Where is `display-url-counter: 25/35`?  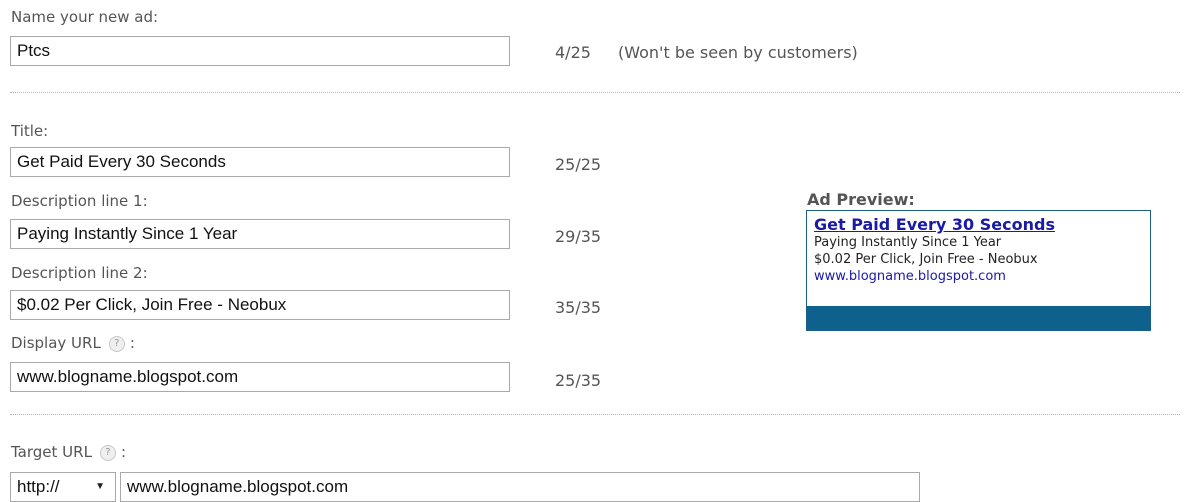
display-url-counter: 25/35 is located at coordinates (578, 380).